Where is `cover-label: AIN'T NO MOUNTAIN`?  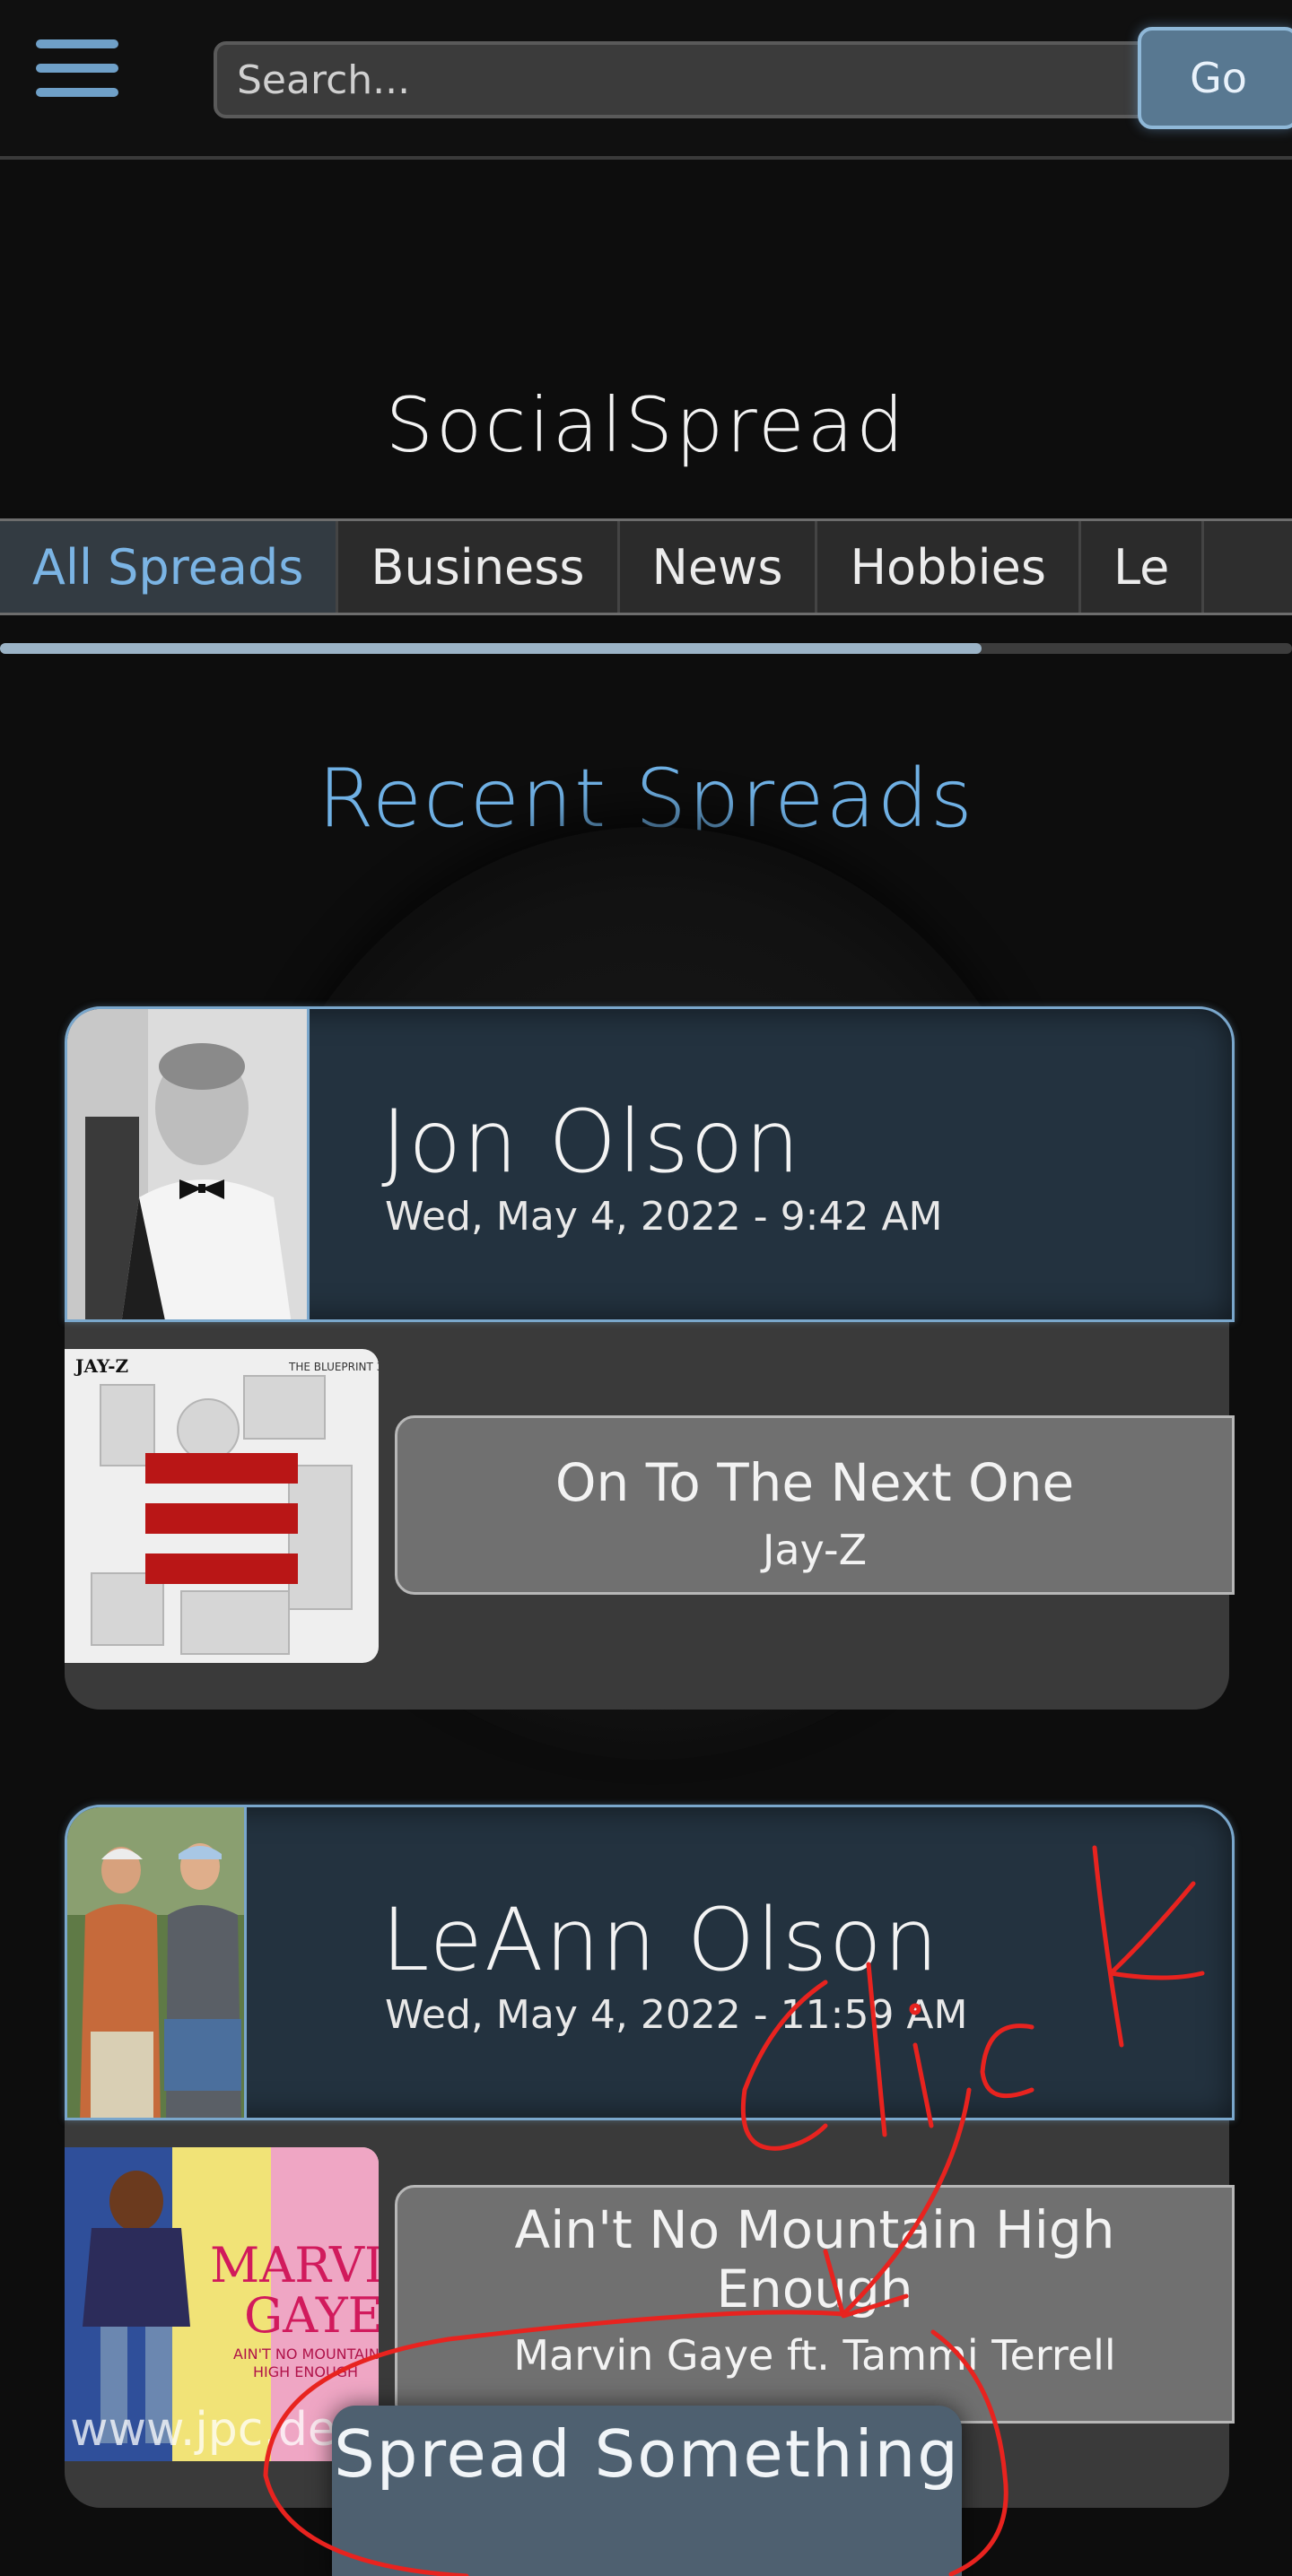 cover-label: AIN'T NO MOUNTAIN is located at coordinates (306, 2354).